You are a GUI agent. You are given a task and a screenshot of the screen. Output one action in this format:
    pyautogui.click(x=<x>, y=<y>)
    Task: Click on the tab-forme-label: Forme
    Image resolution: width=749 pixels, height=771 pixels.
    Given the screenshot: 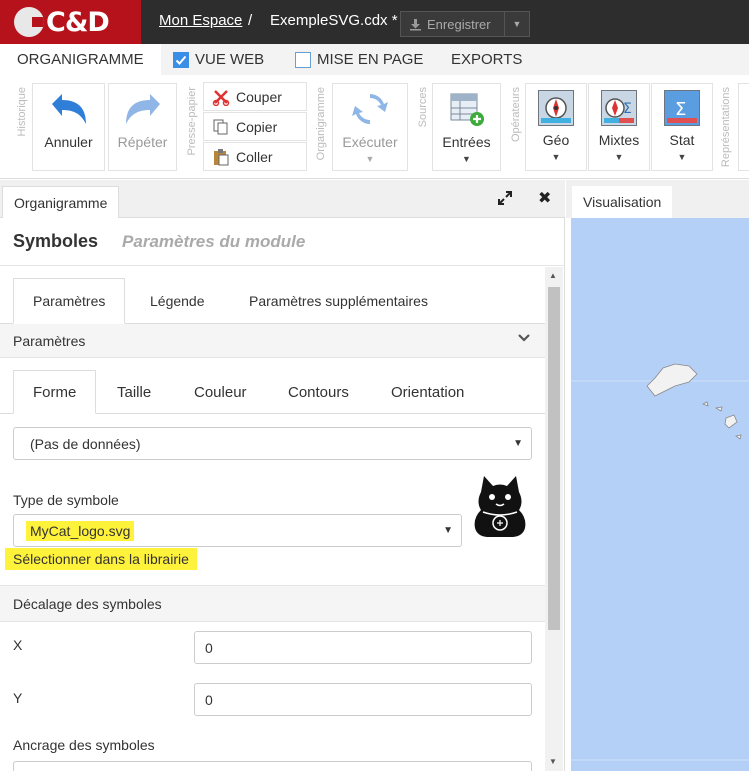 What is the action you would take?
    pyautogui.click(x=55, y=392)
    